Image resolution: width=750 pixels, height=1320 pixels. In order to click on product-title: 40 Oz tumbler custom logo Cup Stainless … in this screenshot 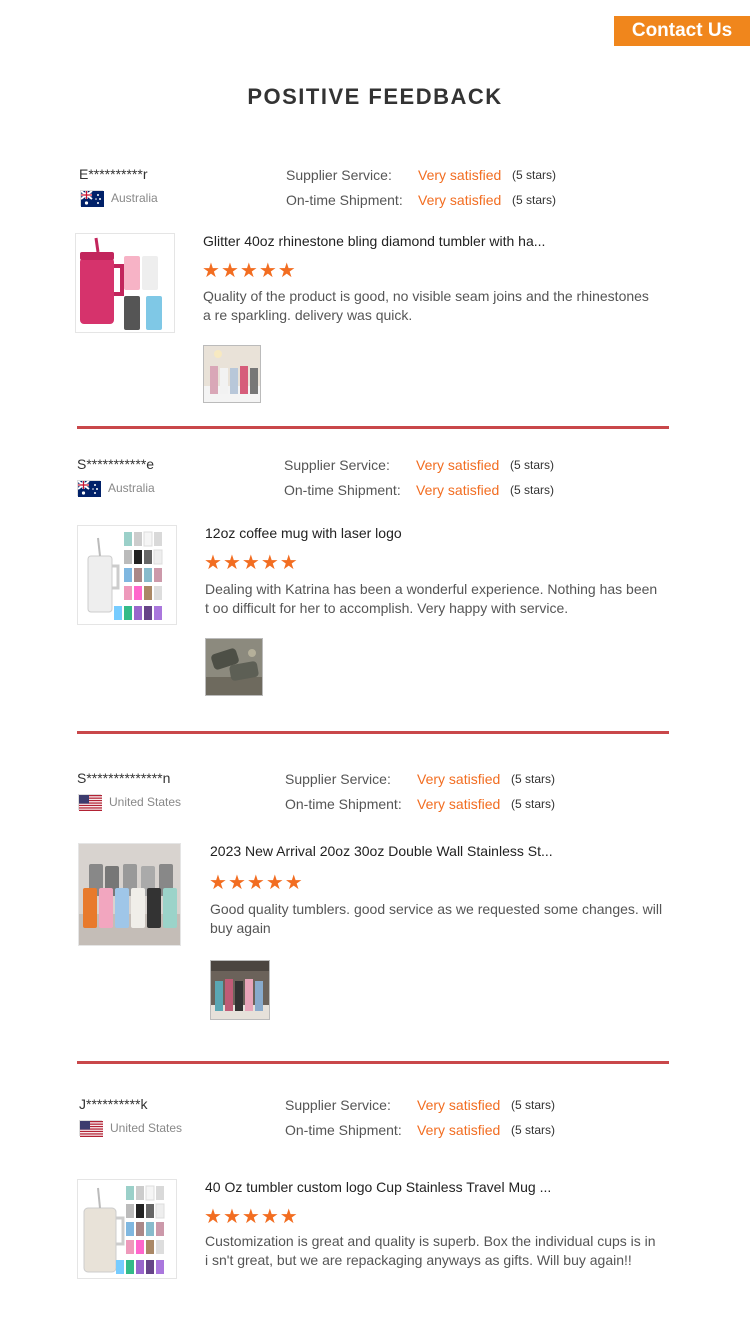, I will do `click(378, 1187)`.